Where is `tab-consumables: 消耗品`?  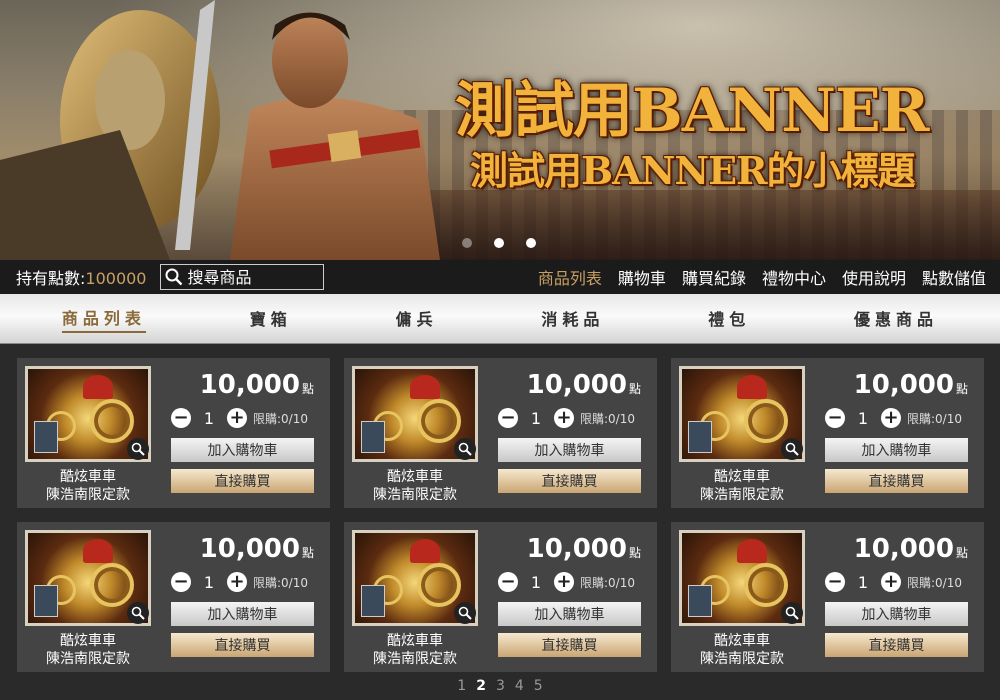 tab-consumables: 消耗品 is located at coordinates (572, 319).